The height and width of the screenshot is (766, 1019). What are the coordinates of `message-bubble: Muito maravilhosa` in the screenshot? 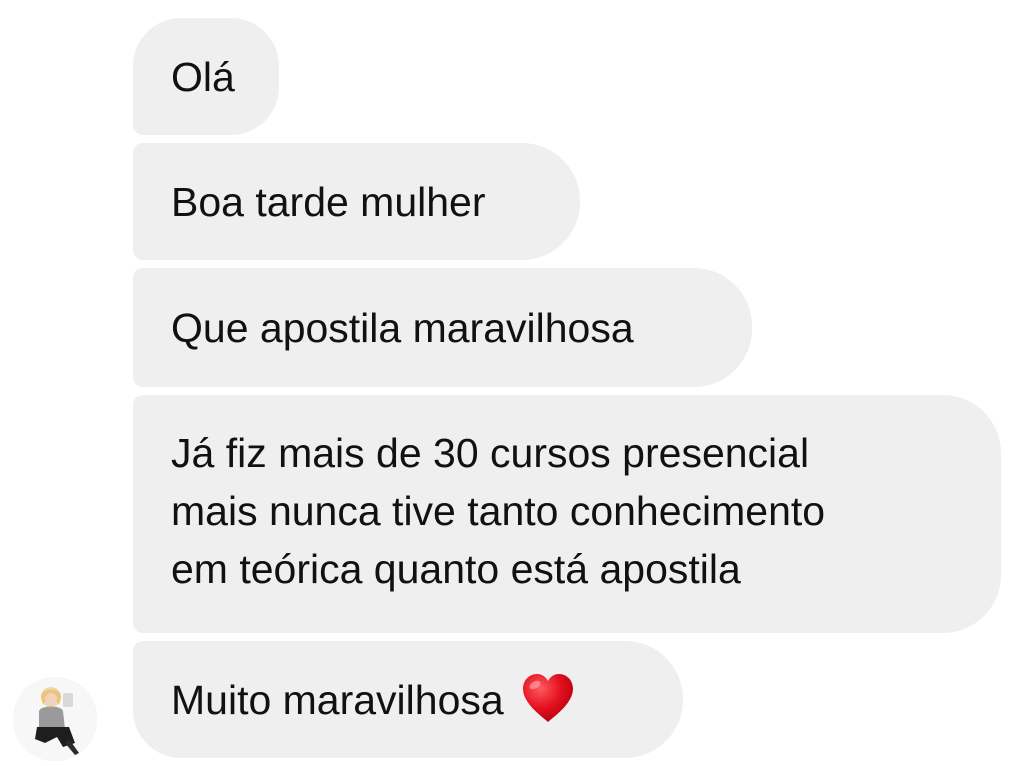 It's located at (408, 699).